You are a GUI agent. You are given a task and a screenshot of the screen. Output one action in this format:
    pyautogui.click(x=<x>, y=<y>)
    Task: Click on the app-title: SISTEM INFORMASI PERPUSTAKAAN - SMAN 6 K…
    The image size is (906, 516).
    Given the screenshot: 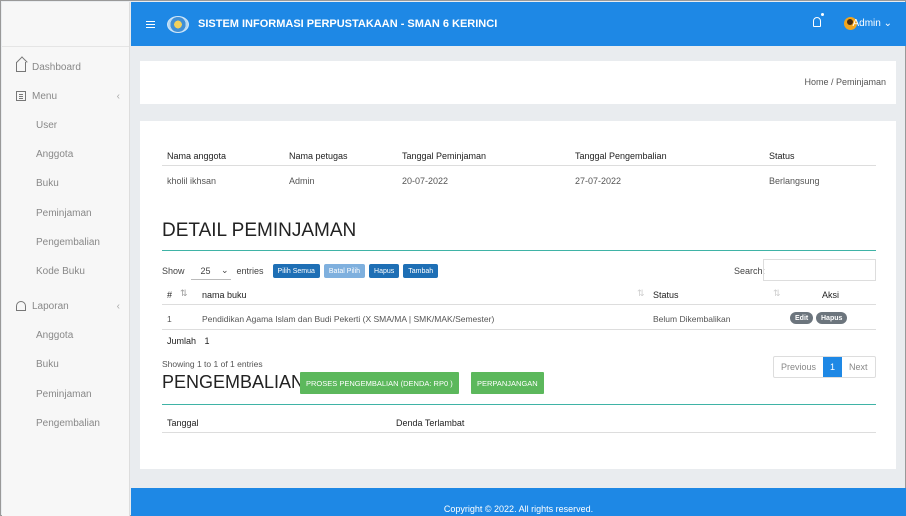 What is the action you would take?
    pyautogui.click(x=348, y=24)
    